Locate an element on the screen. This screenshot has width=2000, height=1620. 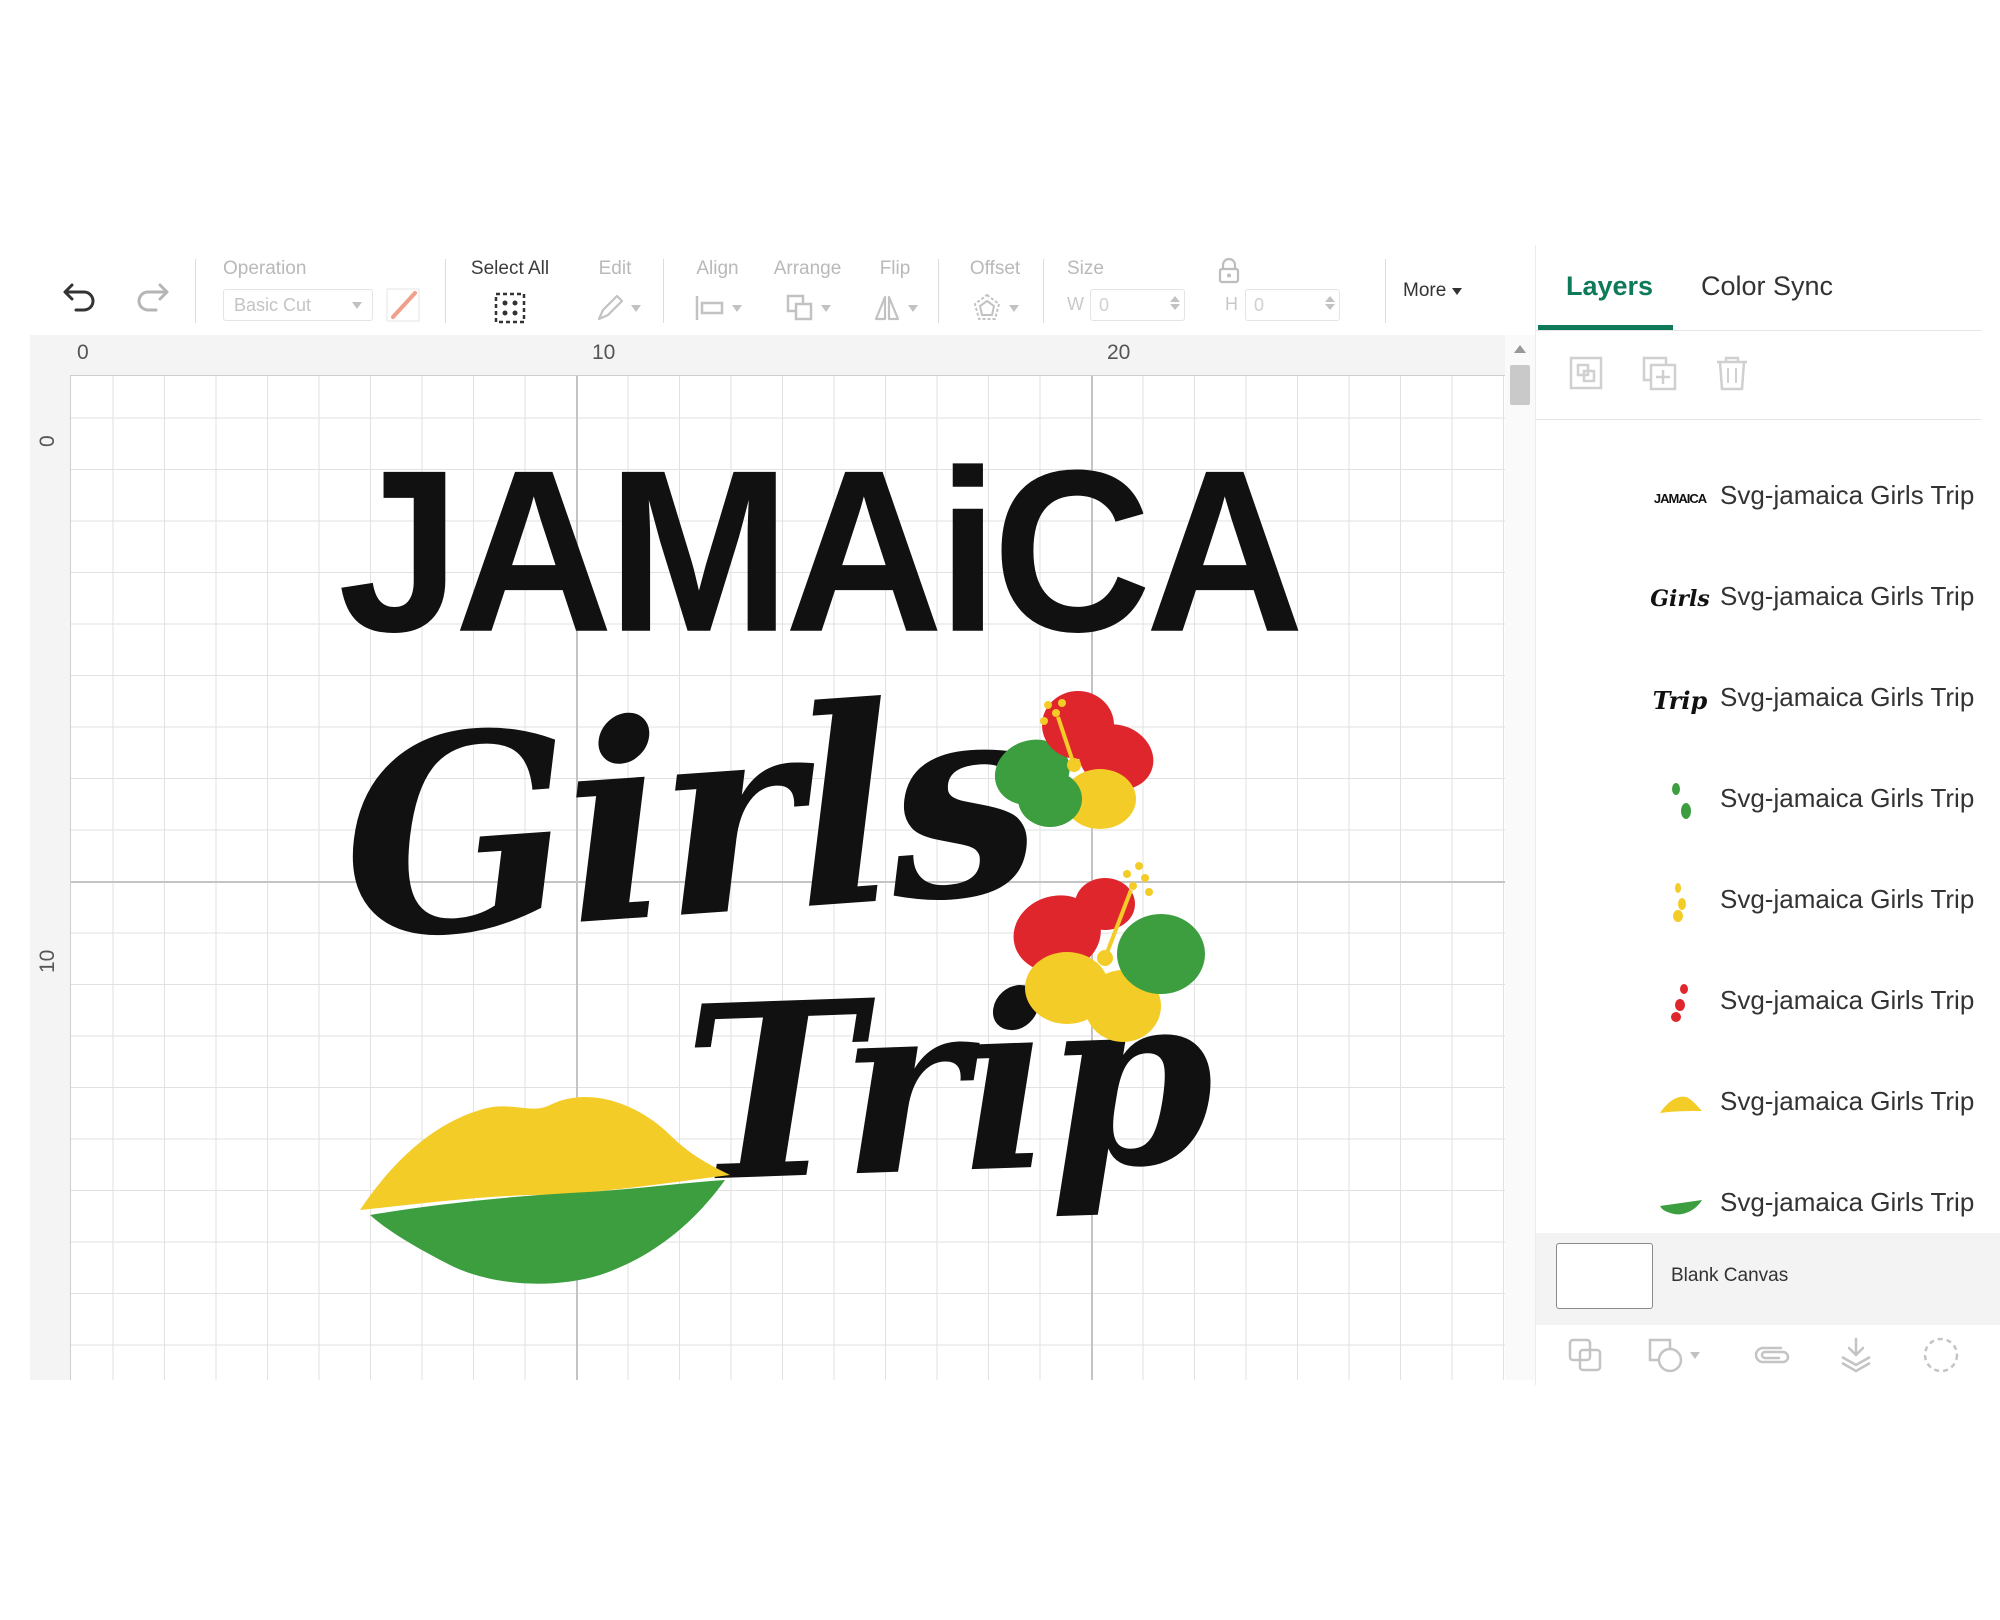
delete-icon is located at coordinates (1732, 373).